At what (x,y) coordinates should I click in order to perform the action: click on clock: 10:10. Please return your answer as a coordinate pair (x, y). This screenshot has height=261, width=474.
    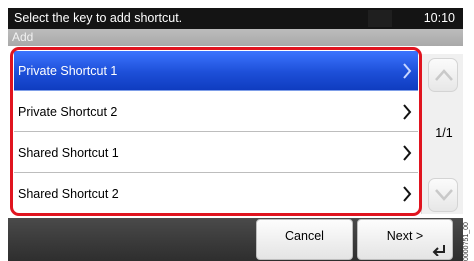
    Looking at the image, I should click on (439, 18).